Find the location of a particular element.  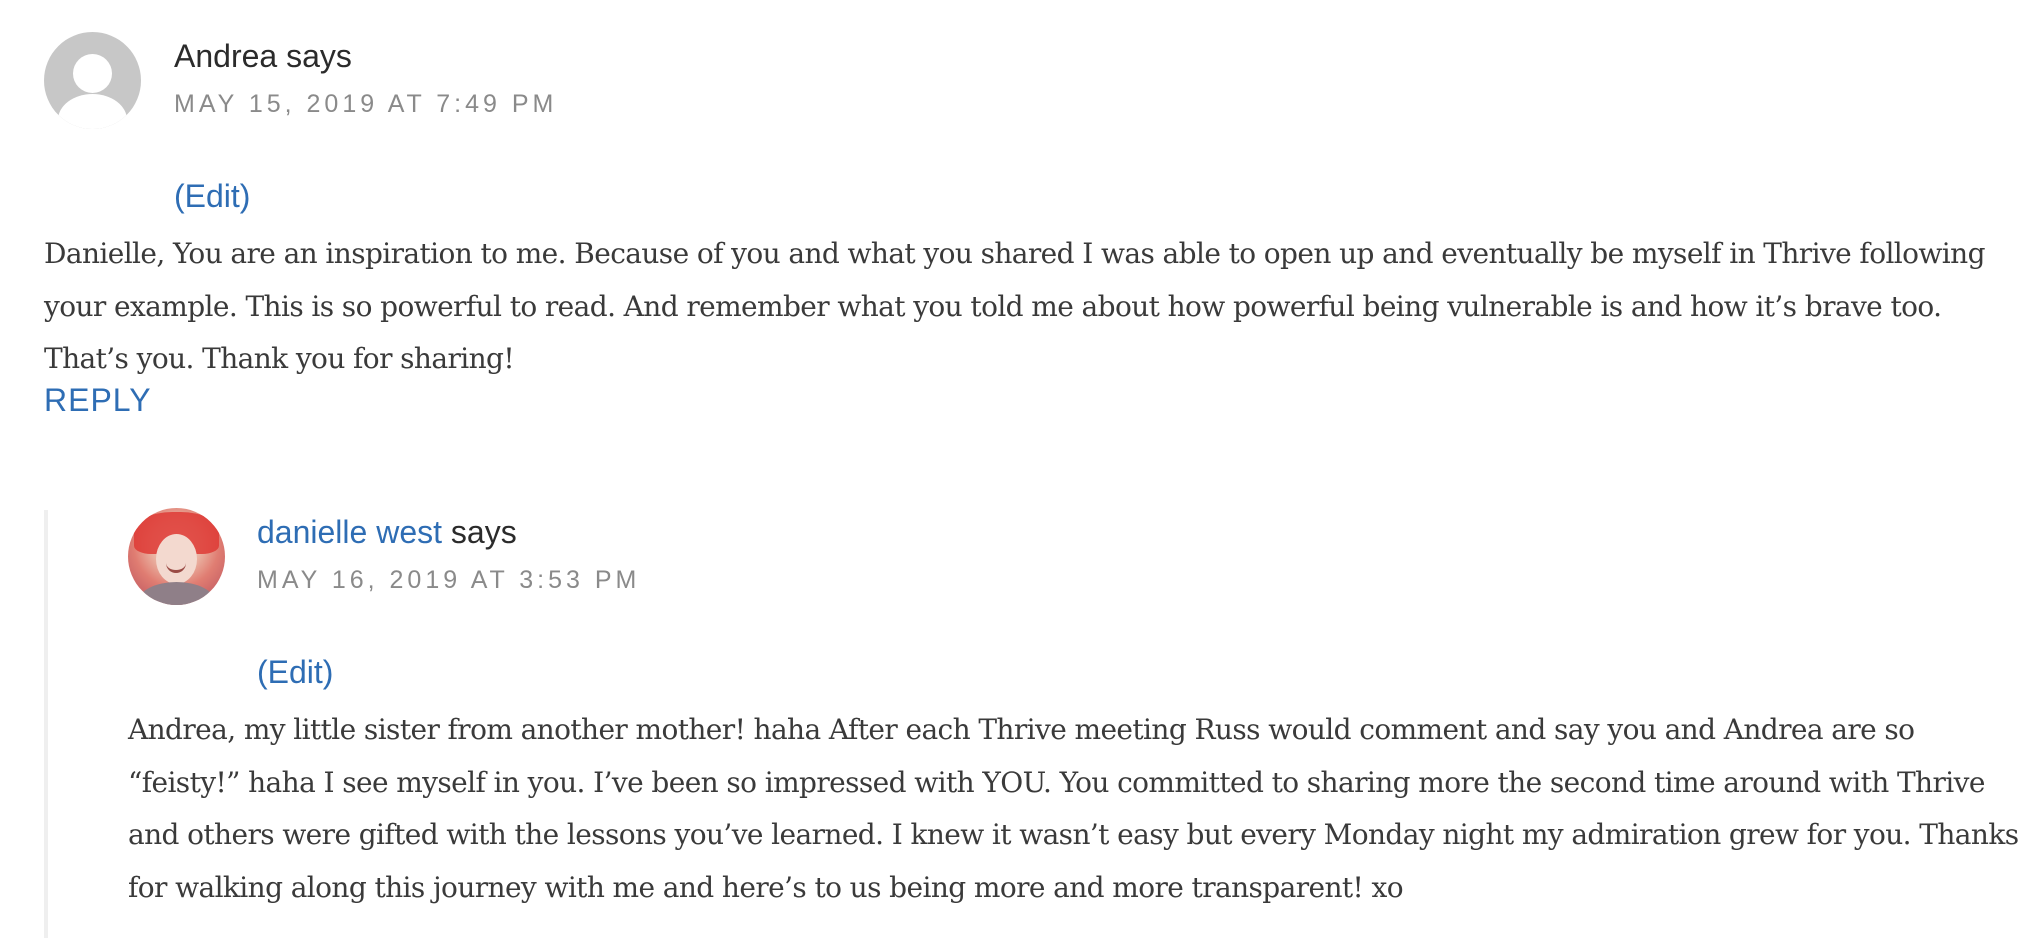

reply-thread-line is located at coordinates (46, 724).